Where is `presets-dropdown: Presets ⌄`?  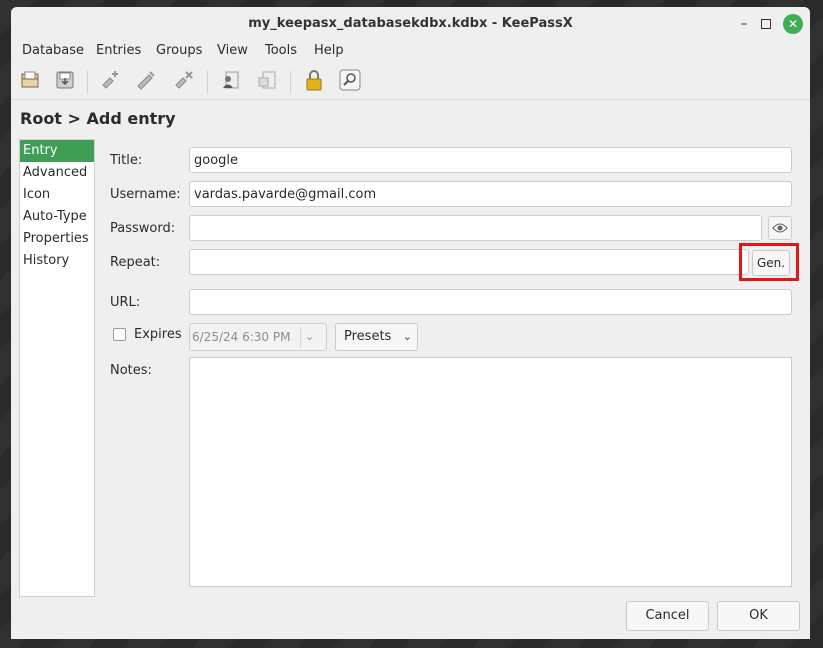
presets-dropdown: Presets ⌄ is located at coordinates (376, 337).